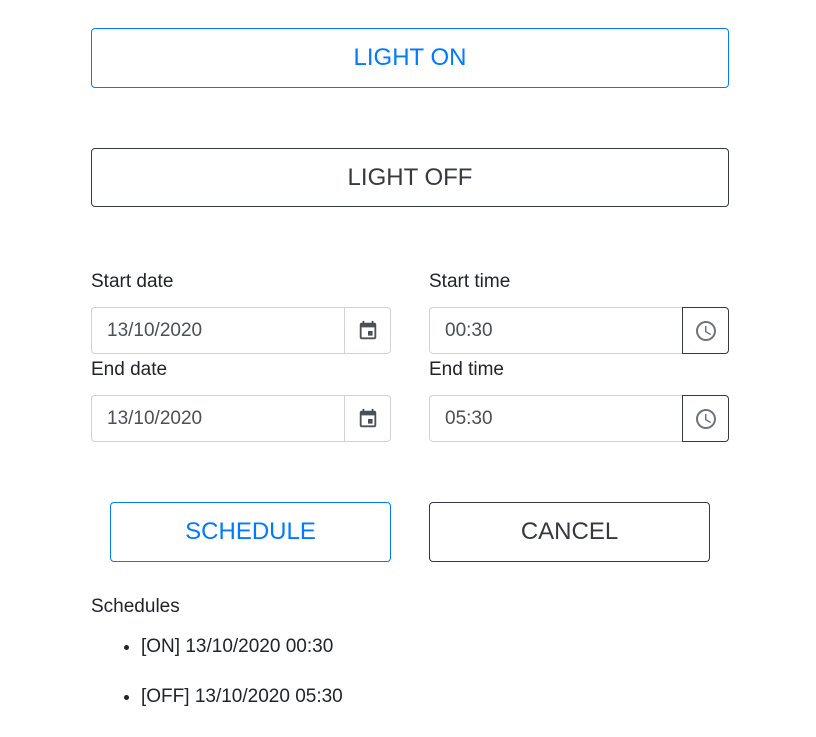  What do you see at coordinates (132, 281) in the screenshot?
I see `start-date-label: Start date` at bounding box center [132, 281].